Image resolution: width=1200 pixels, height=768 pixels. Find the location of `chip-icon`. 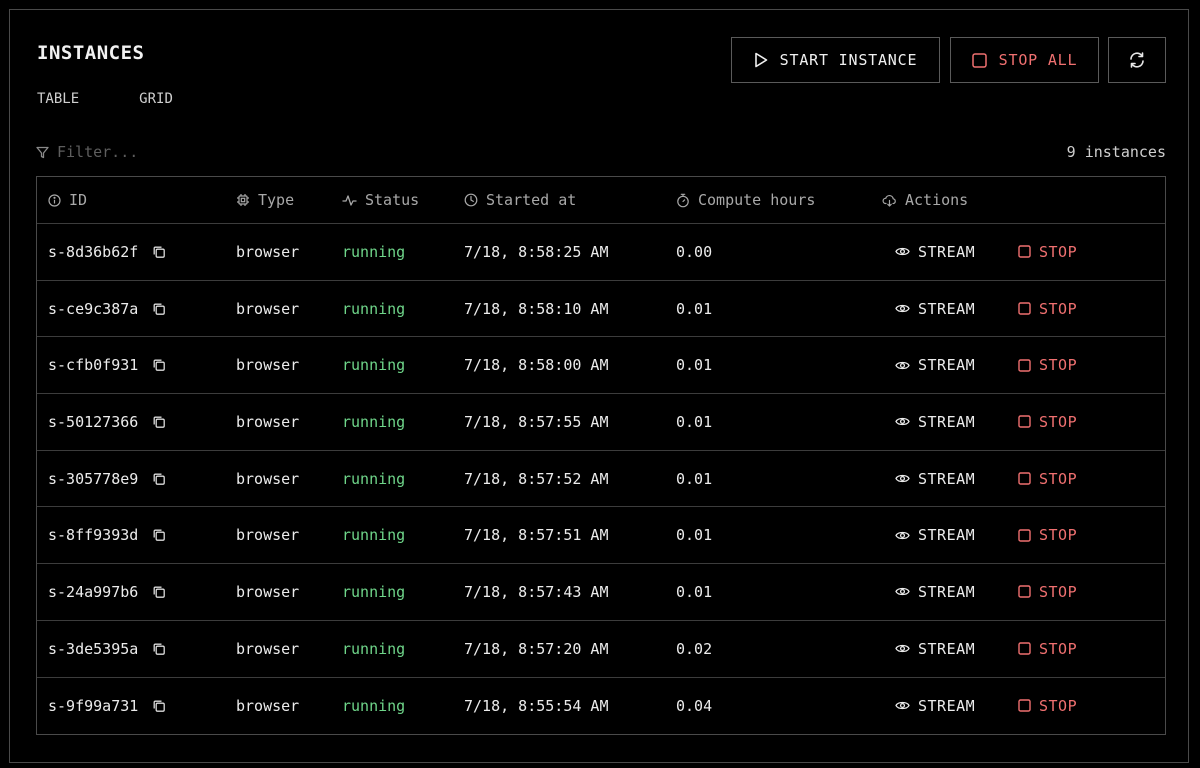

chip-icon is located at coordinates (243, 200).